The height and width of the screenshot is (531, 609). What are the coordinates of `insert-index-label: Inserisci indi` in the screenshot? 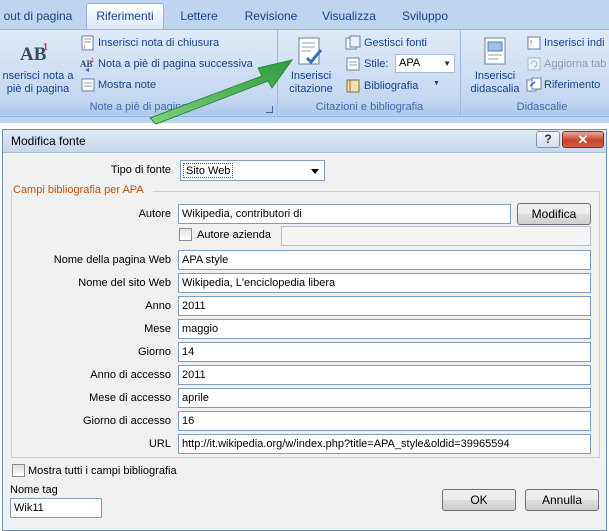 It's located at (574, 43).